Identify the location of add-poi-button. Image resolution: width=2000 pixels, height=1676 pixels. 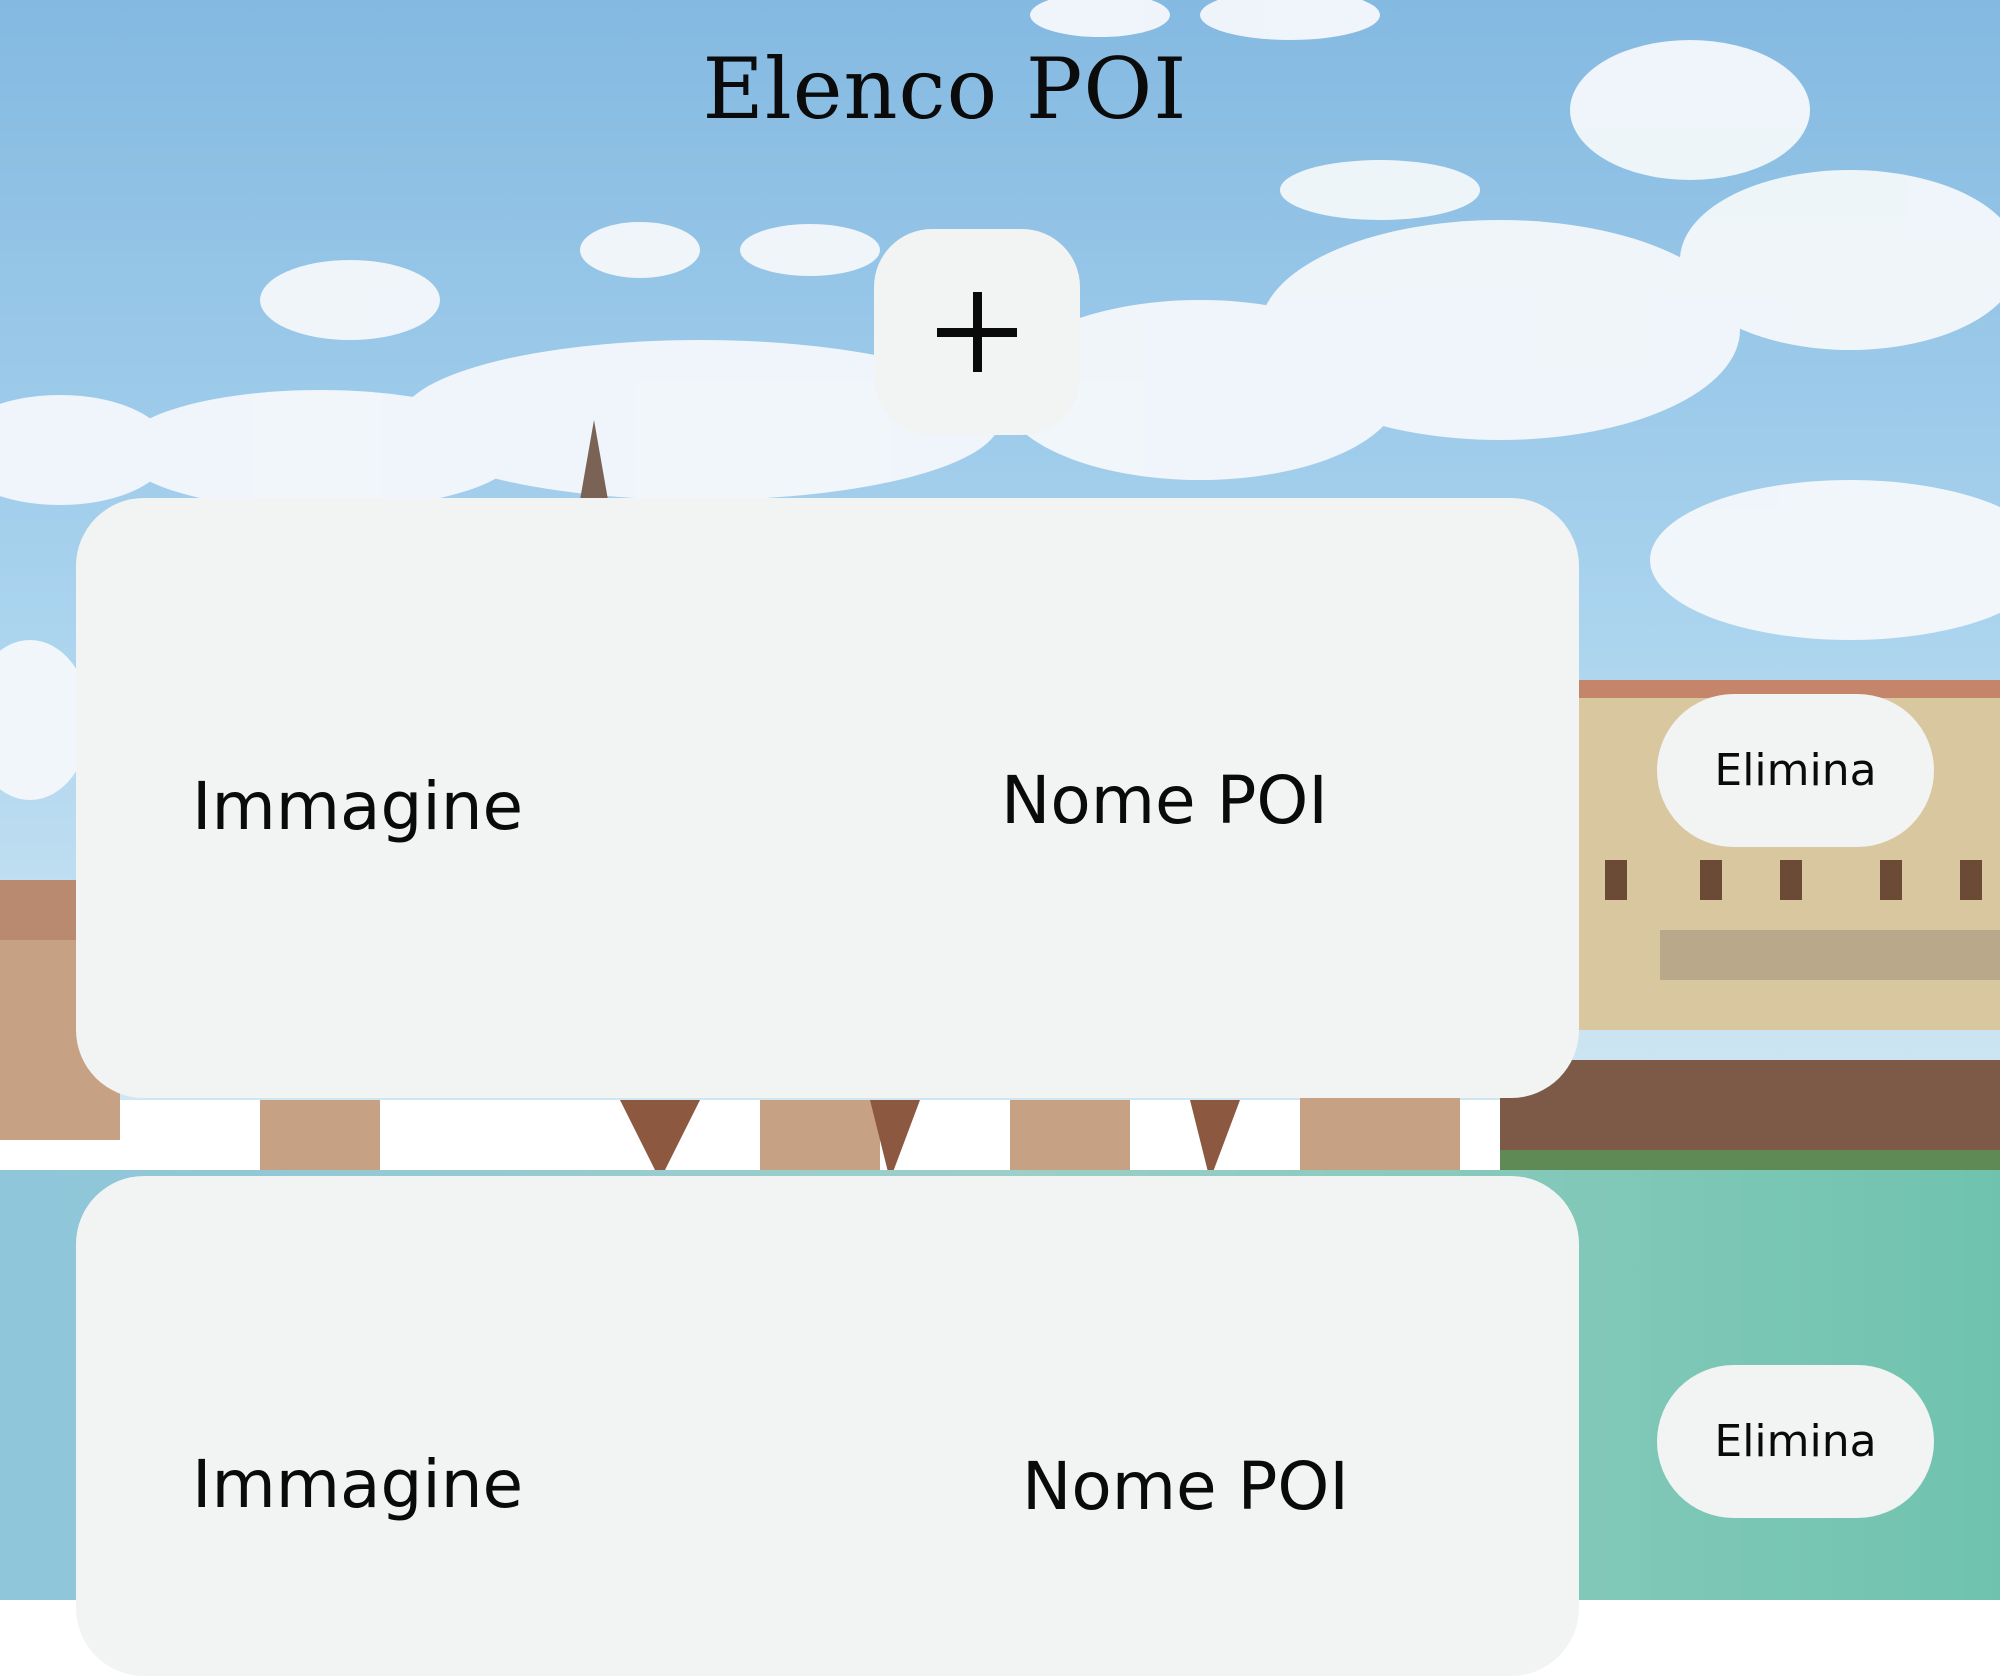
(977, 332).